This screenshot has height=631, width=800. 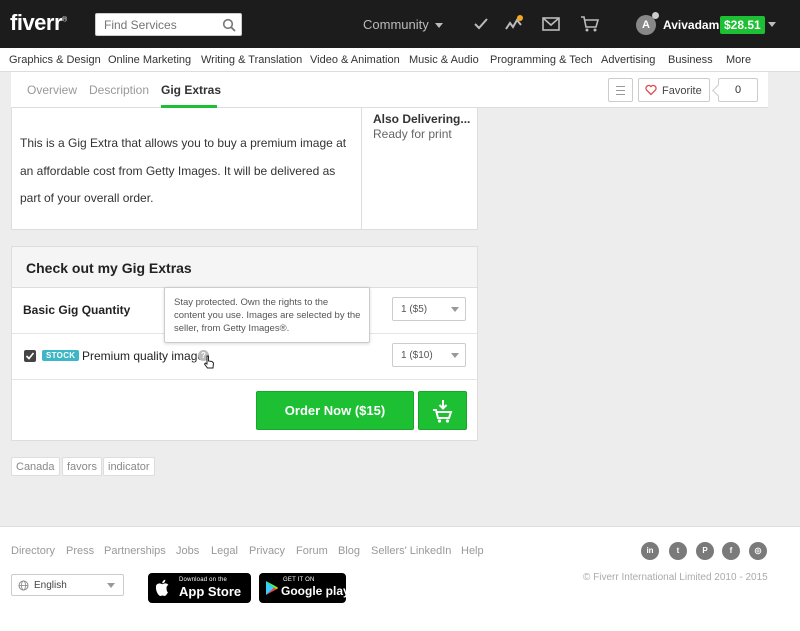 What do you see at coordinates (514, 24) in the screenshot?
I see `activity-icon` at bounding box center [514, 24].